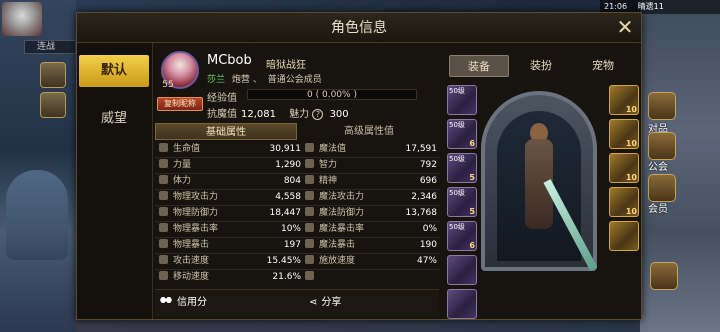  Describe the element at coordinates (334, 197) in the screenshot. I see `attr-right-name: 魔法攻击力` at that location.